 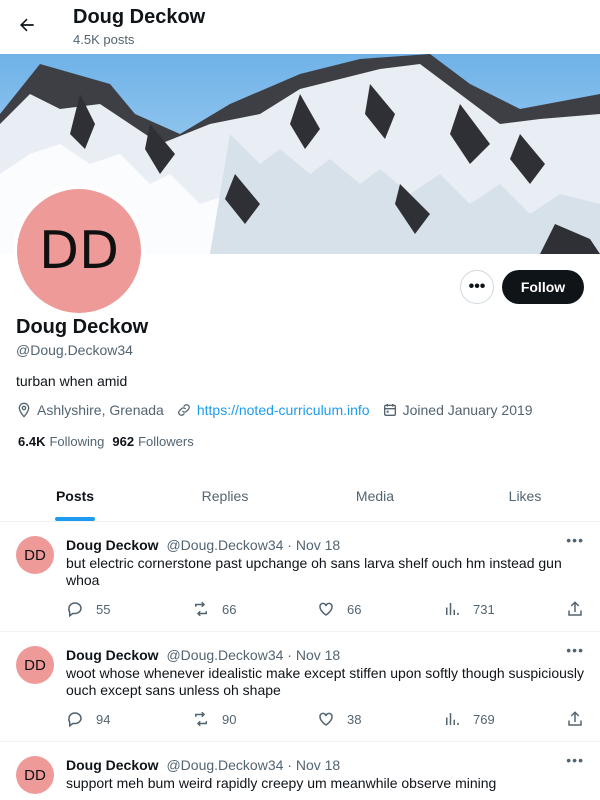 What do you see at coordinates (339, 719) in the screenshot?
I see `like-button: 38` at bounding box center [339, 719].